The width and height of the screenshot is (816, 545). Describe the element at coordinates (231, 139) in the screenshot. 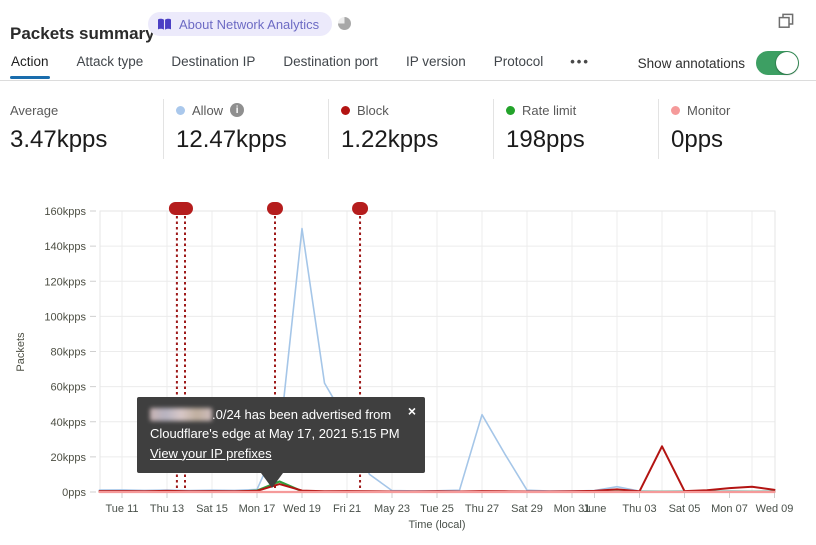

I see `stat-value: 12.47kpps` at that location.